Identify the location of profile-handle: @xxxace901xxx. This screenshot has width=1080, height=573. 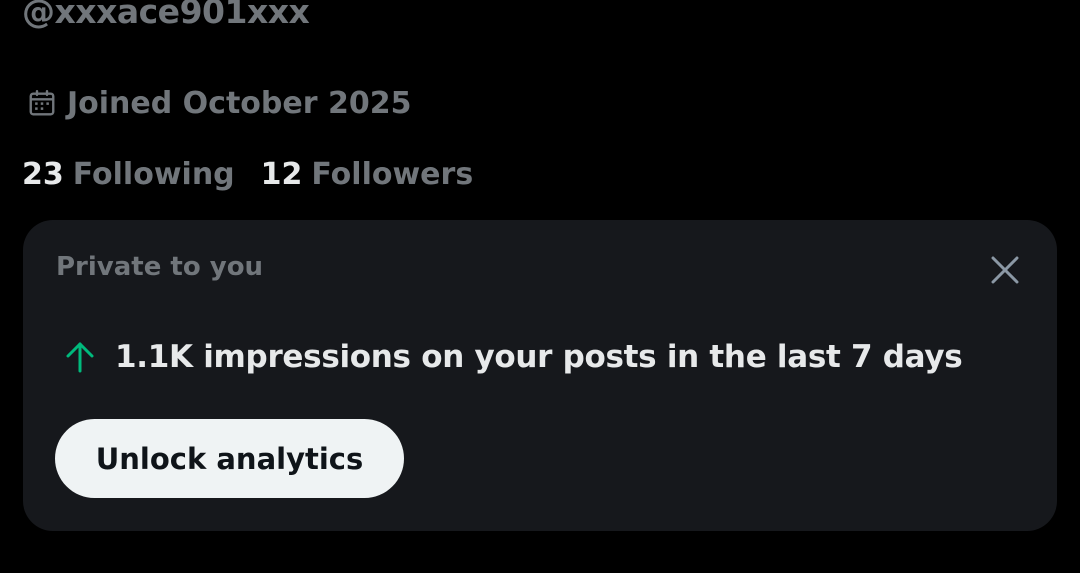
(166, 15).